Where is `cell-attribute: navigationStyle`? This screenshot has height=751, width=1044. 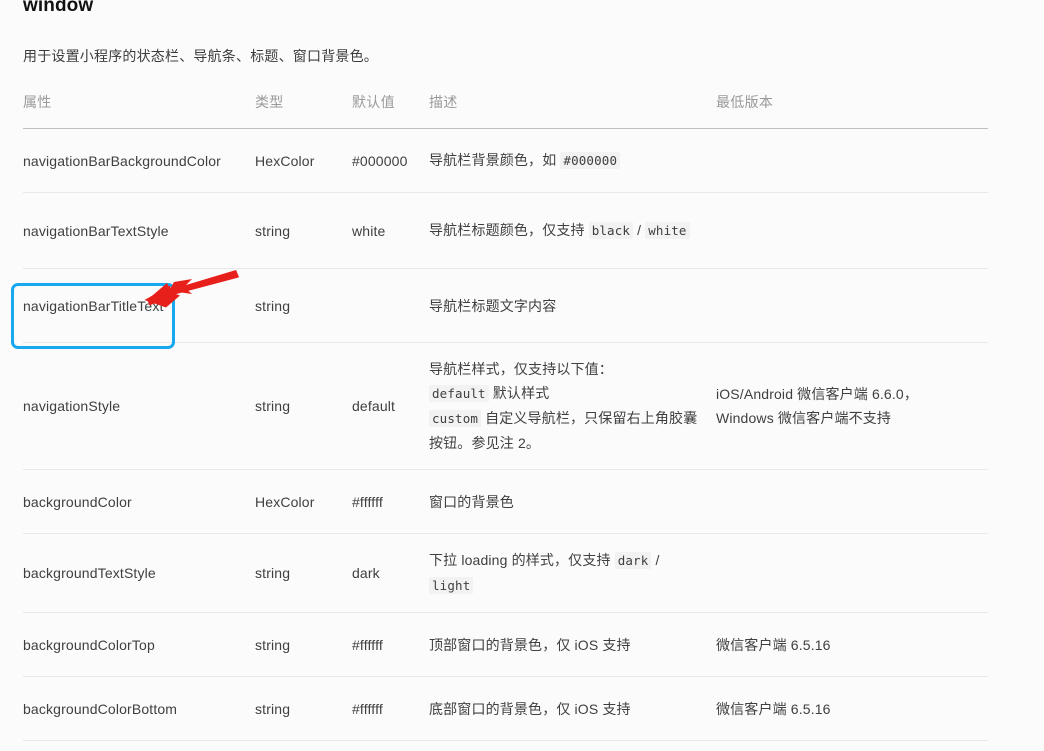 cell-attribute: navigationStyle is located at coordinates (139, 406).